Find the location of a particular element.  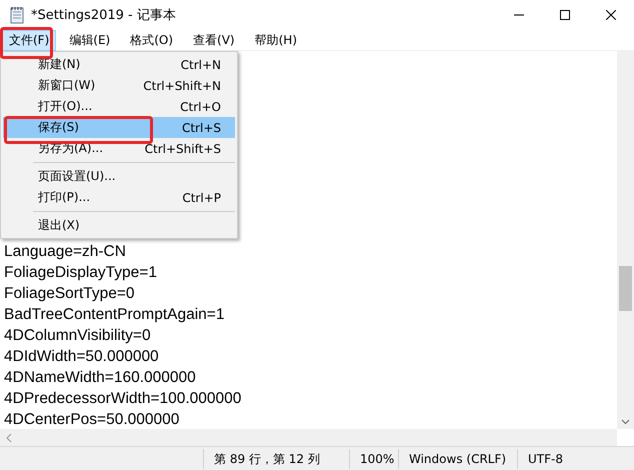

text-line: FoliageDisplayType=1 is located at coordinates (81, 273).